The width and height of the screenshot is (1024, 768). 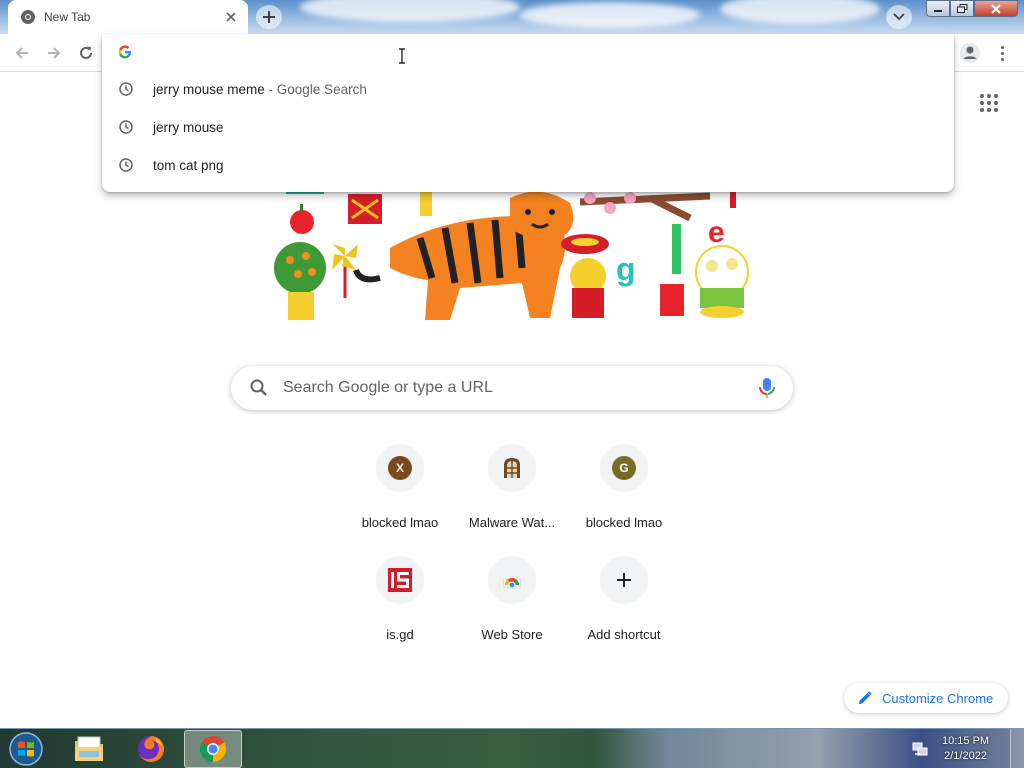 What do you see at coordinates (209, 89) in the screenshot?
I see `suggestion-text: jerry mouse meme` at bounding box center [209, 89].